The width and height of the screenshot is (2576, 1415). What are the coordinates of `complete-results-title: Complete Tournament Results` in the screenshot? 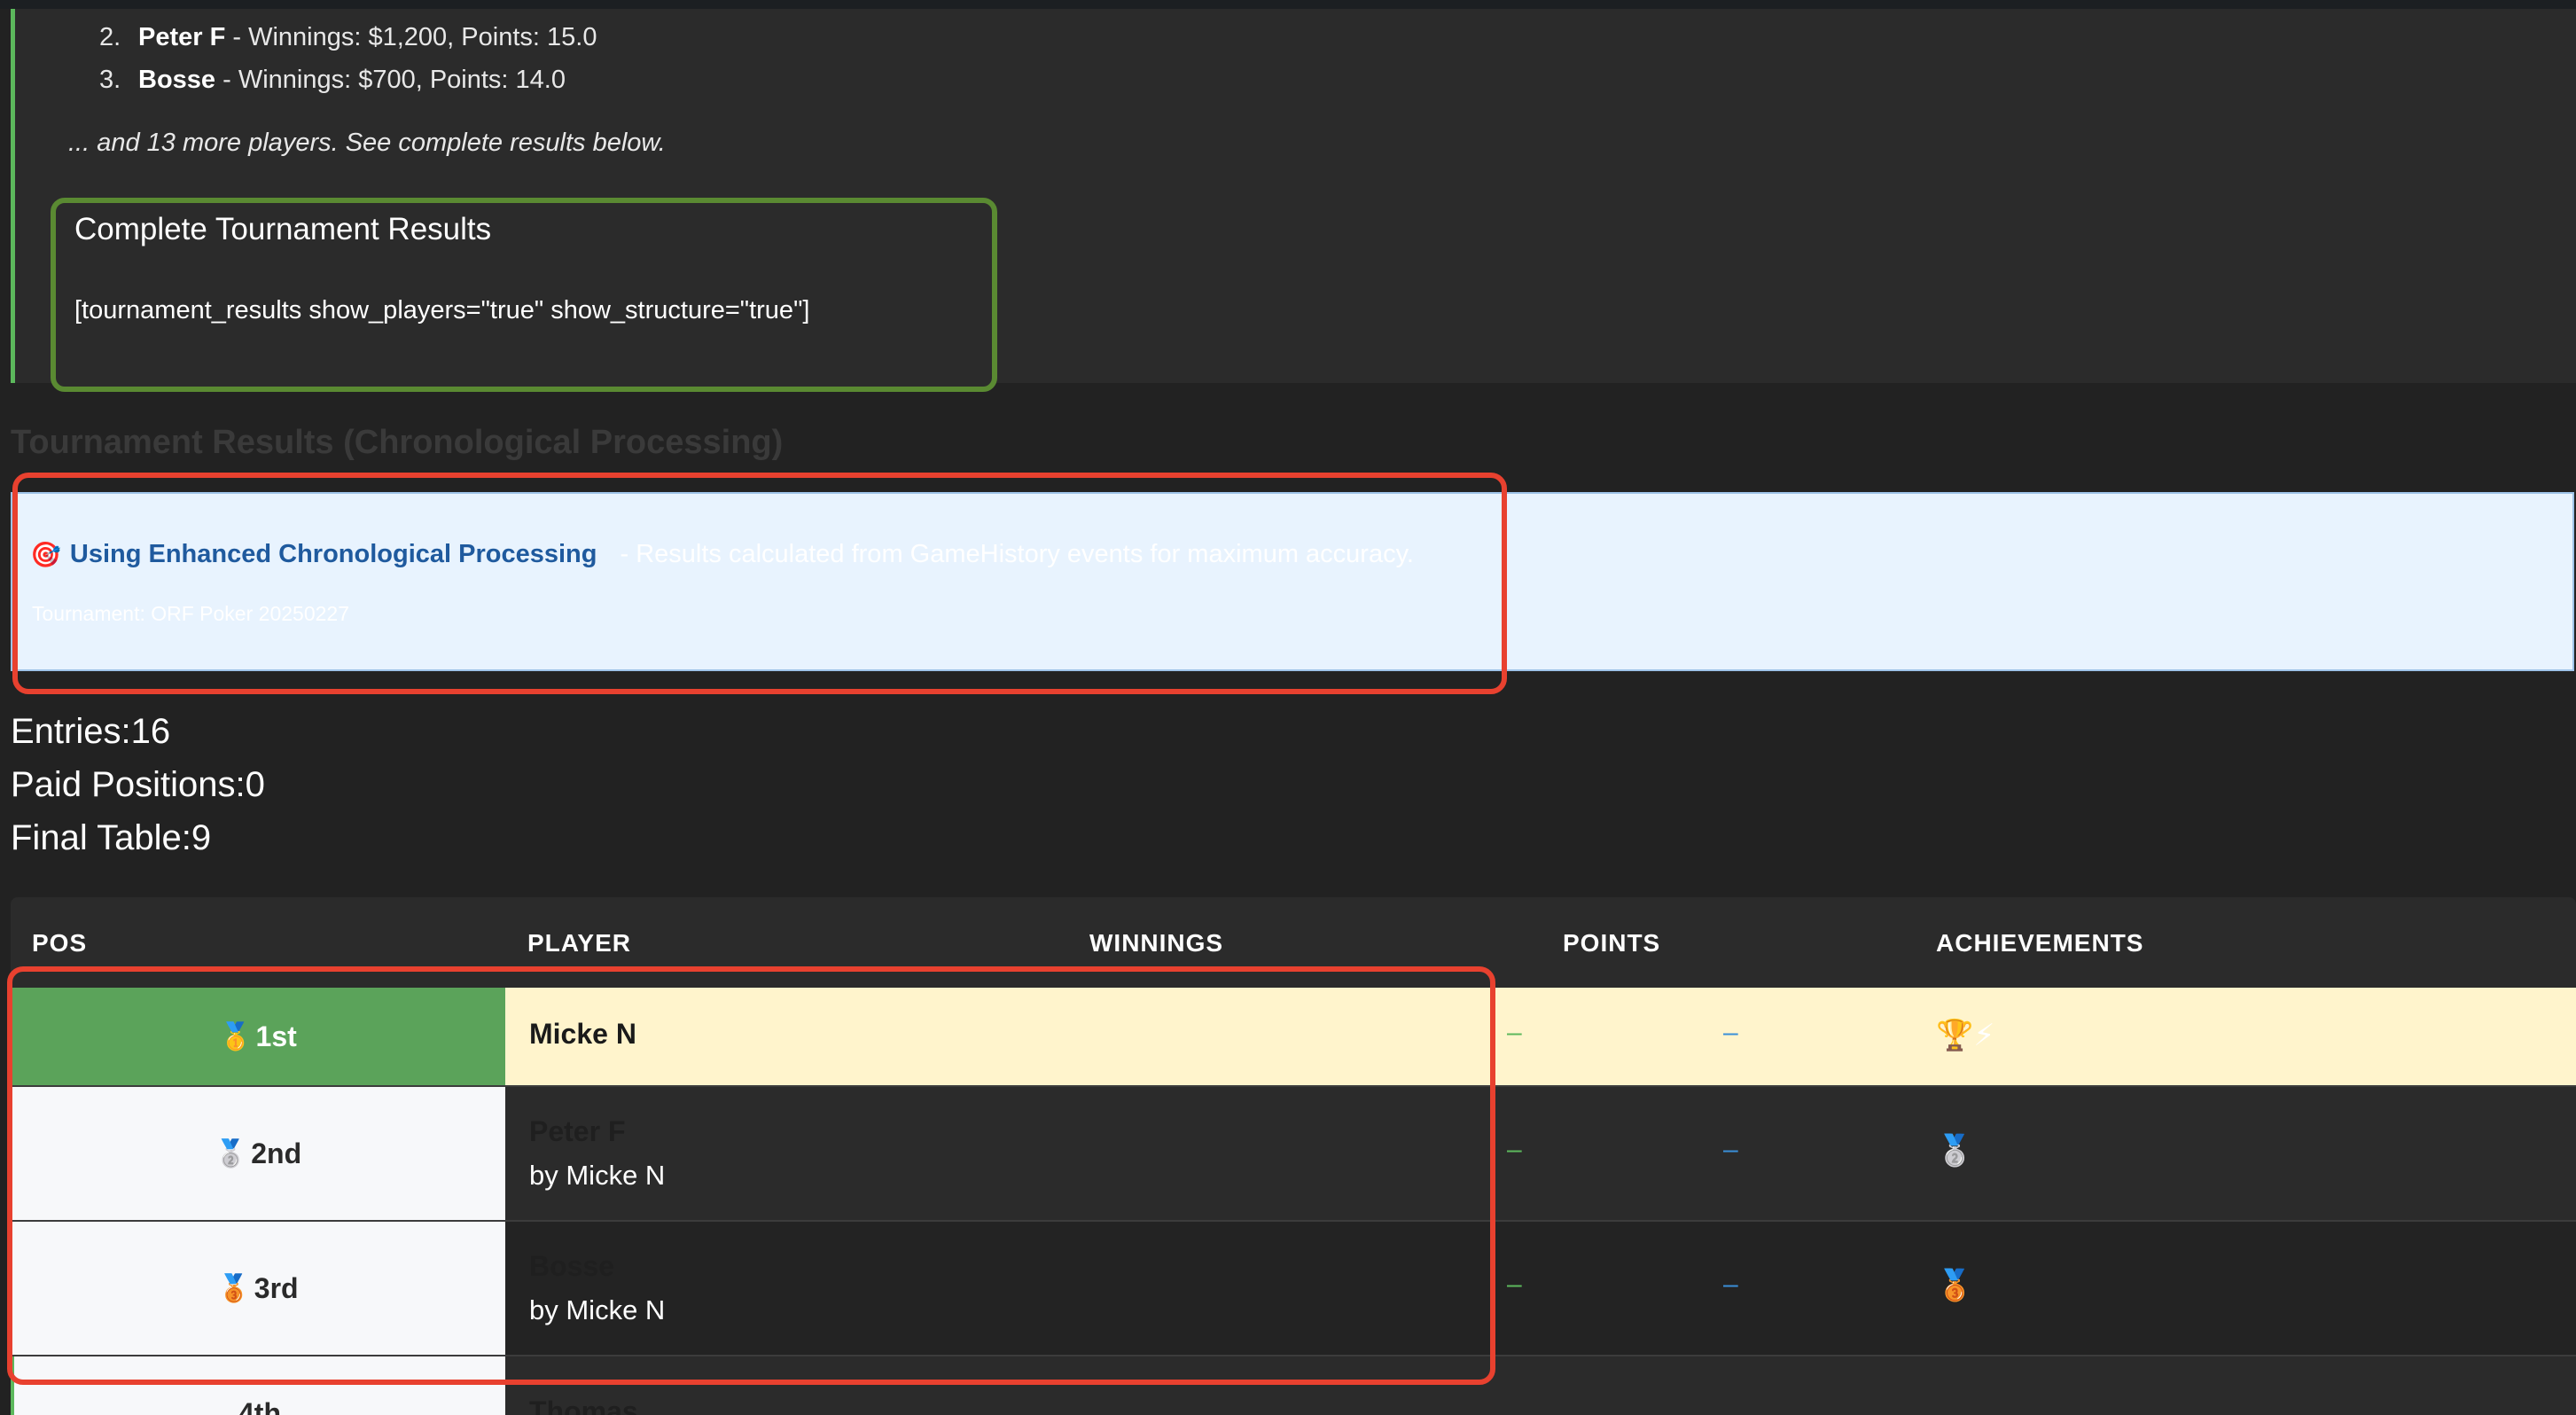 It's located at (283, 229).